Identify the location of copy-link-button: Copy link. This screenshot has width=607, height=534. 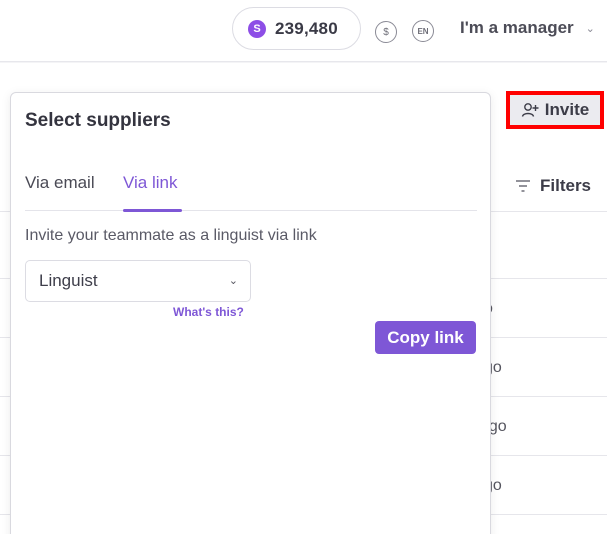
(425, 337).